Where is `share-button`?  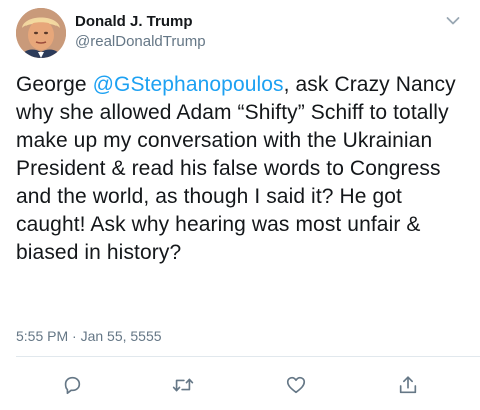
share-button is located at coordinates (408, 385).